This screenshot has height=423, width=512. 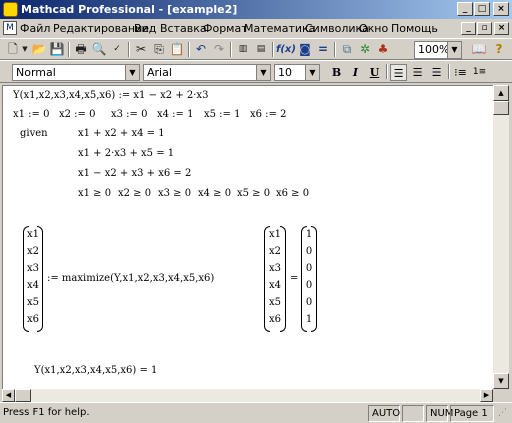 I want to click on hierarchy-icon: ♣, so click(x=383, y=49).